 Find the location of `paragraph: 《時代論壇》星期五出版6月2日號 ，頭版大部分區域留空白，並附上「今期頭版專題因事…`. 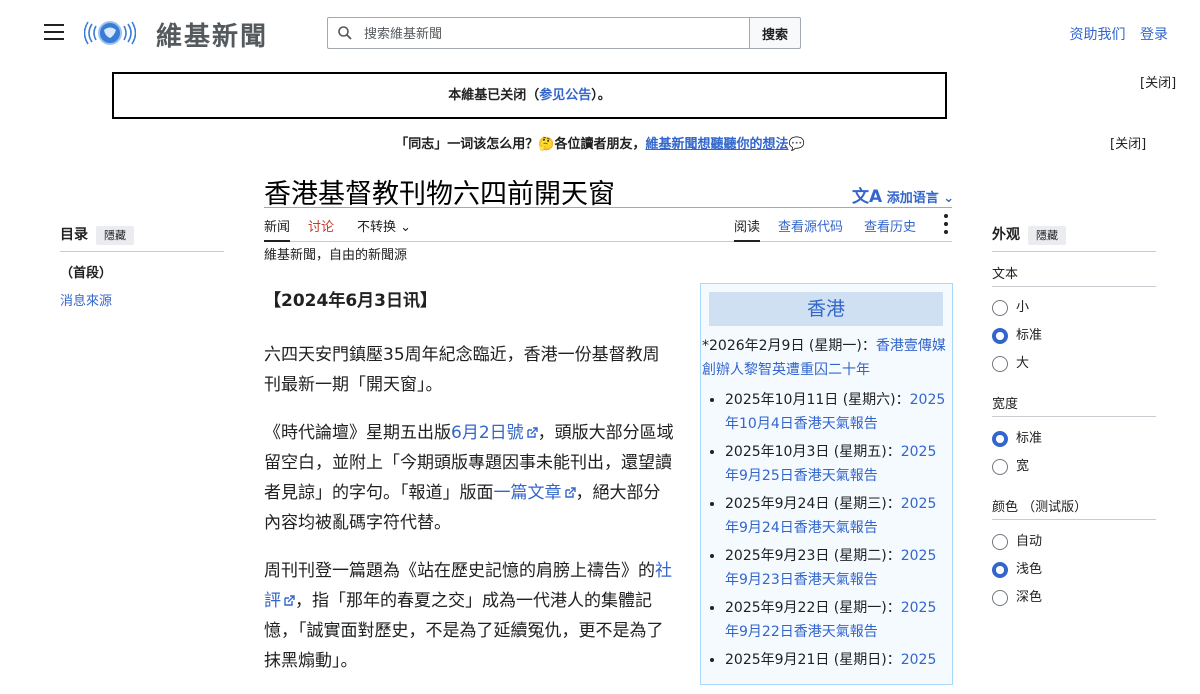

paragraph: 《時代論壇》星期五出版6月2日號 ，頭版大部分區域留空白，並附上「今期頭版專題因事… is located at coordinates (469, 478).